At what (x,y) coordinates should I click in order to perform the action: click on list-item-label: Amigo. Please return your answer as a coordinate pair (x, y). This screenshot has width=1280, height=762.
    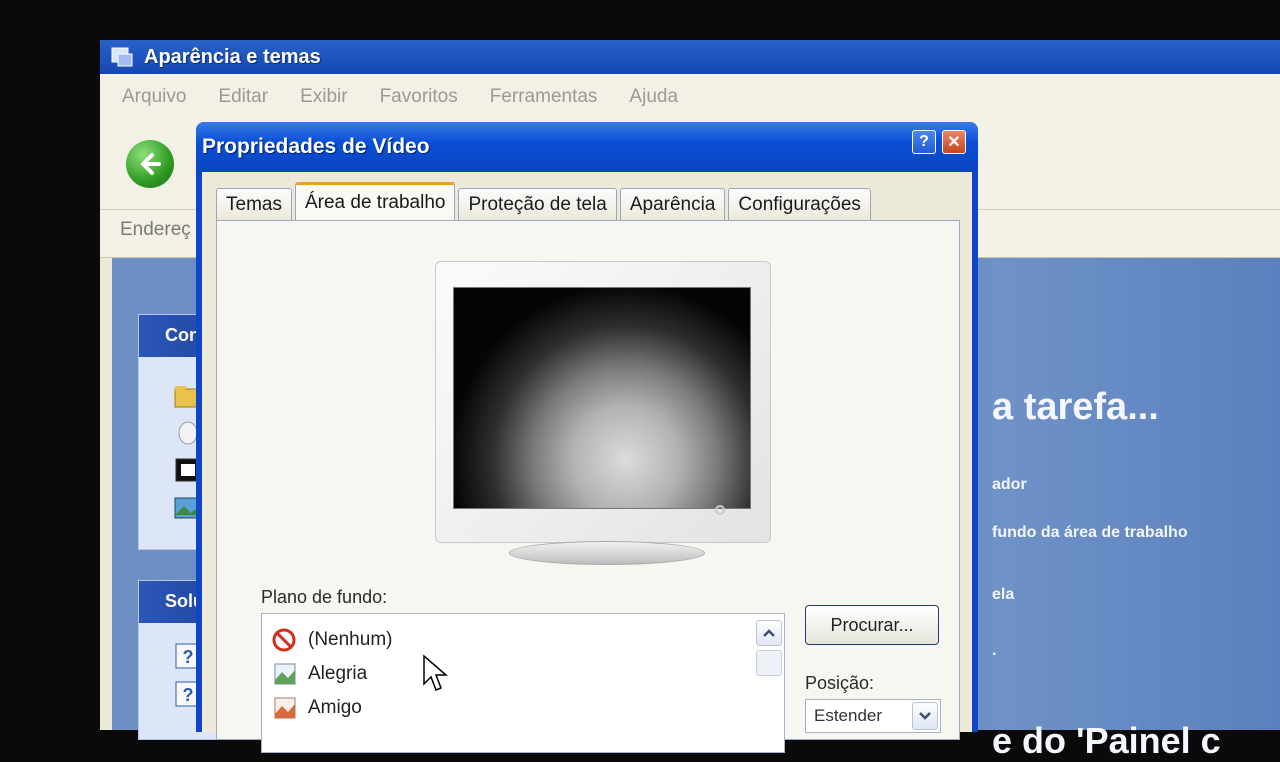
    Looking at the image, I should click on (335, 707).